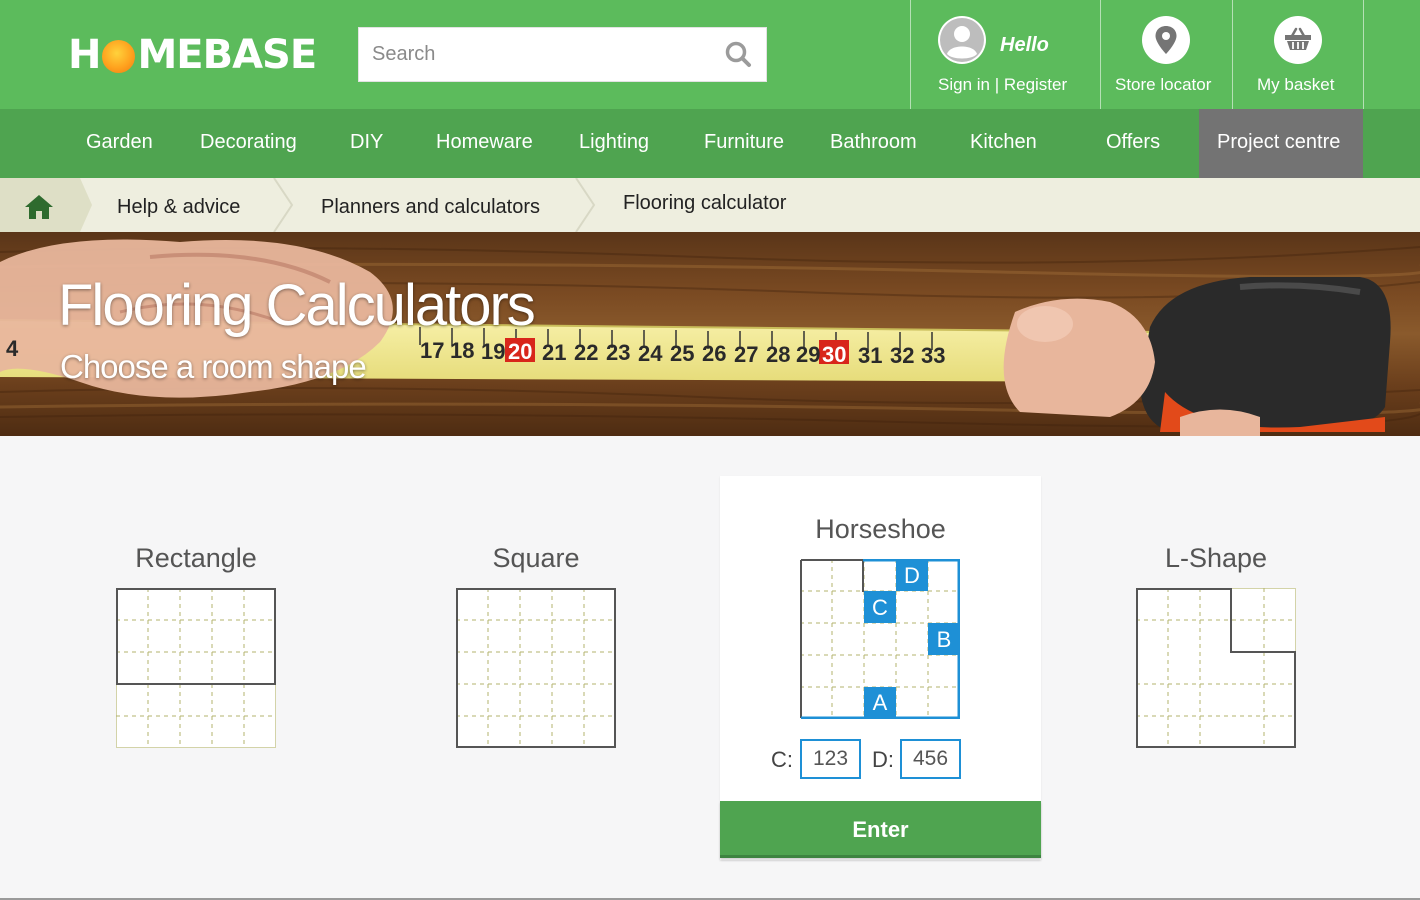  Describe the element at coordinates (196, 668) in the screenshot. I see `rectangle-shape-option` at that location.